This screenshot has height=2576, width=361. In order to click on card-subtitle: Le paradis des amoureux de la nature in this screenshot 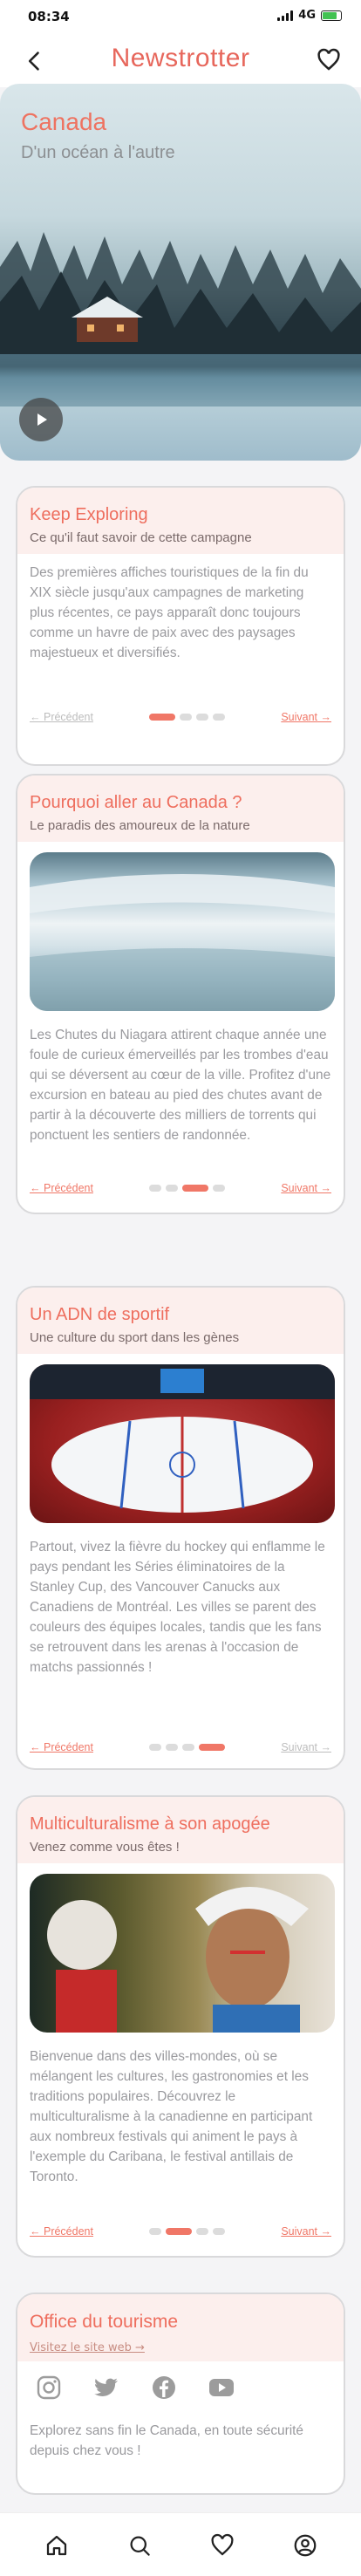, I will do `click(140, 825)`.